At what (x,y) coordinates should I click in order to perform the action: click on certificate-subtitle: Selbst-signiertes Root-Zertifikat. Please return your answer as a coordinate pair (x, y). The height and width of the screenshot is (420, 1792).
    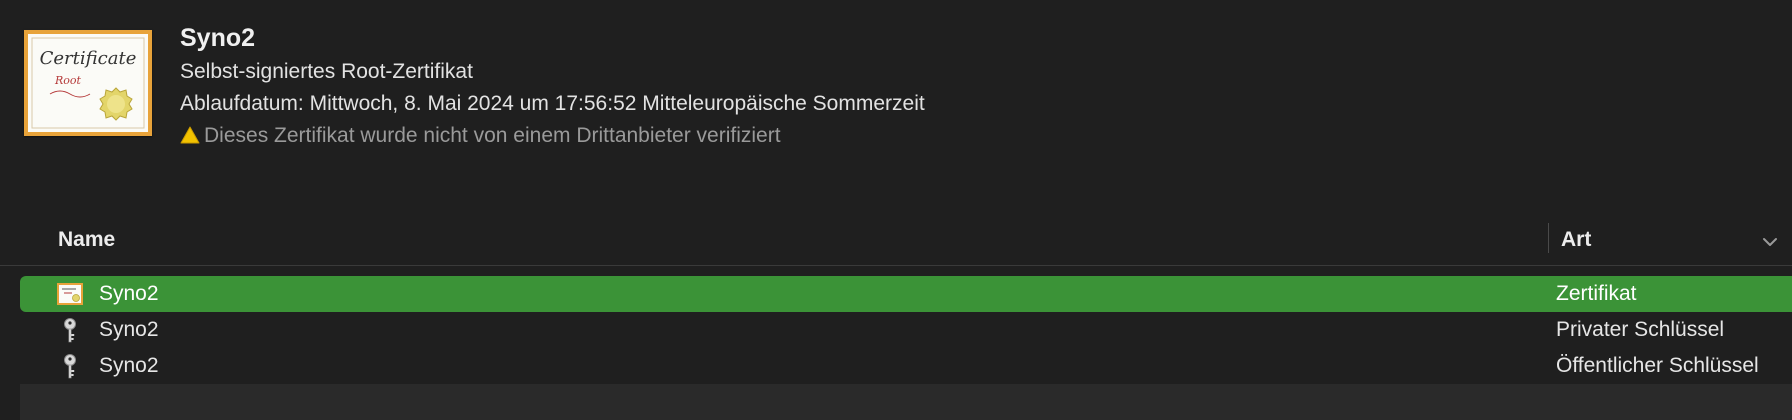
    Looking at the image, I should click on (326, 71).